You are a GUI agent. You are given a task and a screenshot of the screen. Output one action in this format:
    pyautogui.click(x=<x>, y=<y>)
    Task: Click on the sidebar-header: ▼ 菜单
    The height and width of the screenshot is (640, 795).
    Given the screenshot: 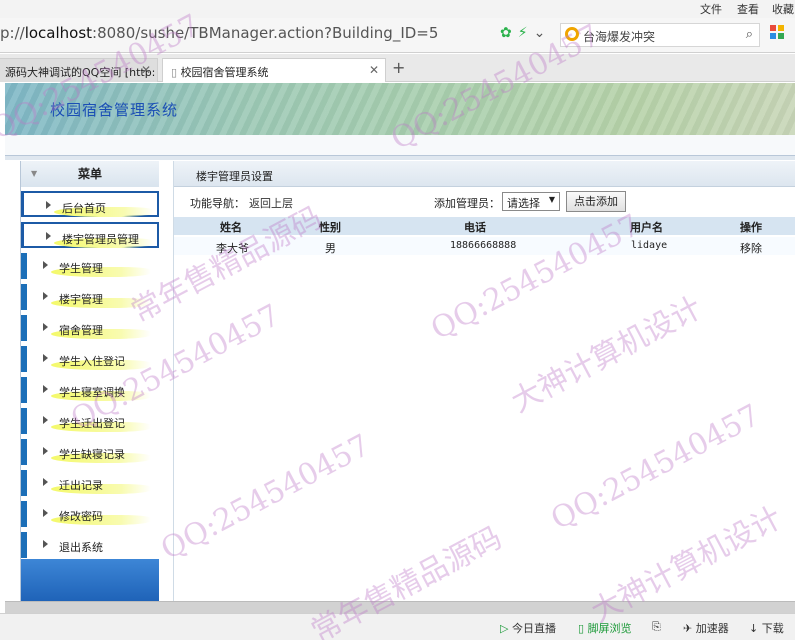 What is the action you would take?
    pyautogui.click(x=90, y=174)
    